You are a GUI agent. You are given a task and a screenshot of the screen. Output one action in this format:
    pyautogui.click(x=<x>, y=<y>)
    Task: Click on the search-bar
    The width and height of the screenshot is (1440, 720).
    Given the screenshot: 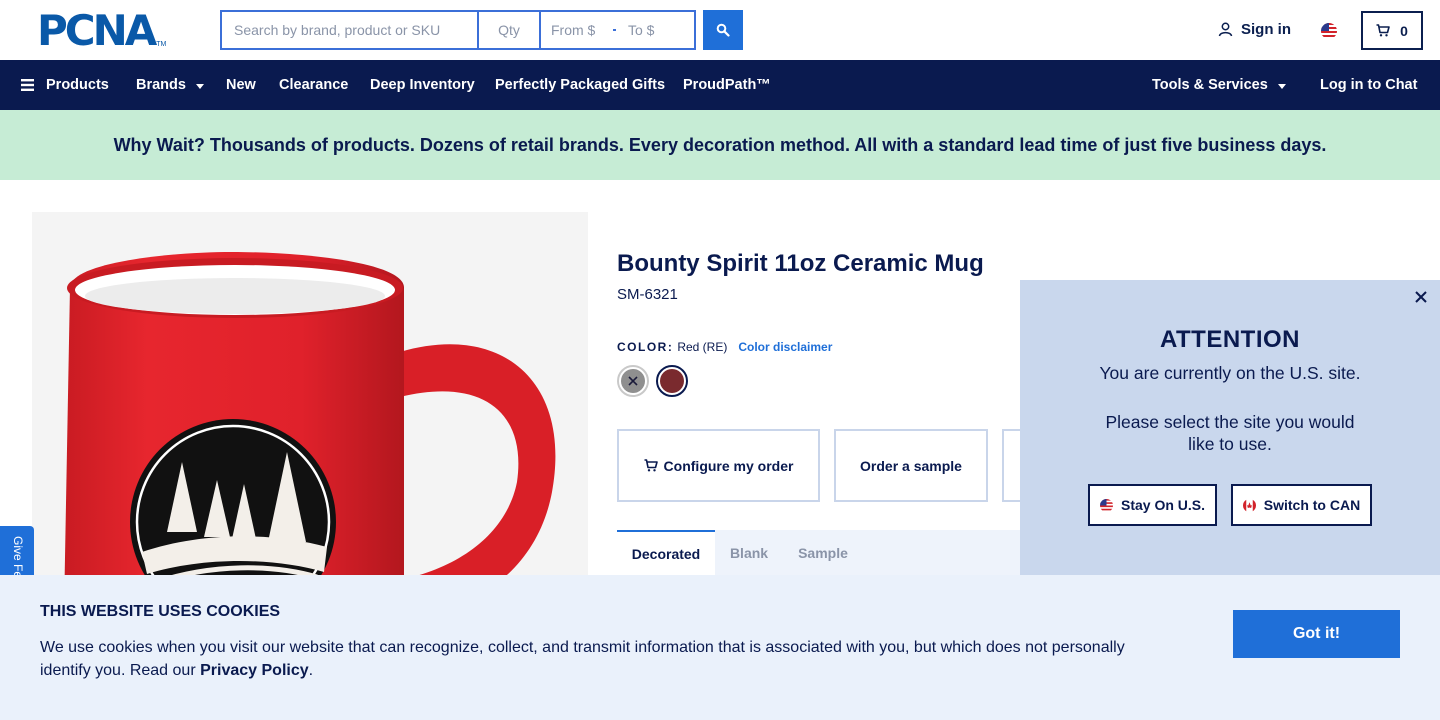 What is the action you would take?
    pyautogui.click(x=458, y=30)
    